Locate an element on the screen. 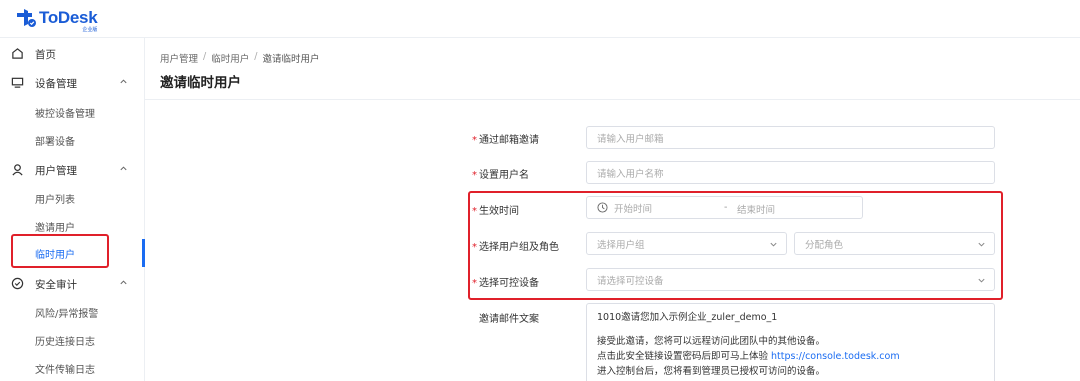 Image resolution: width=1080 pixels, height=381 pixels. shield-icon is located at coordinates (17, 283).